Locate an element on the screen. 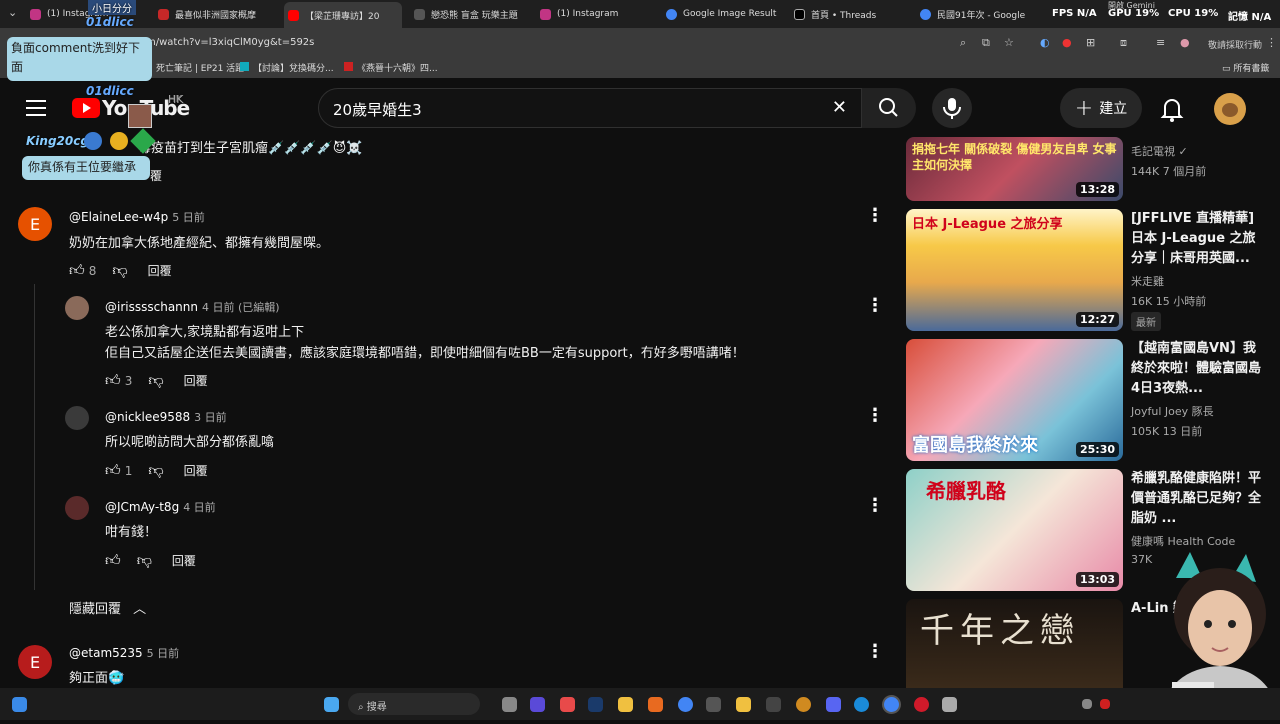  firefox-icon is located at coordinates (655, 704).